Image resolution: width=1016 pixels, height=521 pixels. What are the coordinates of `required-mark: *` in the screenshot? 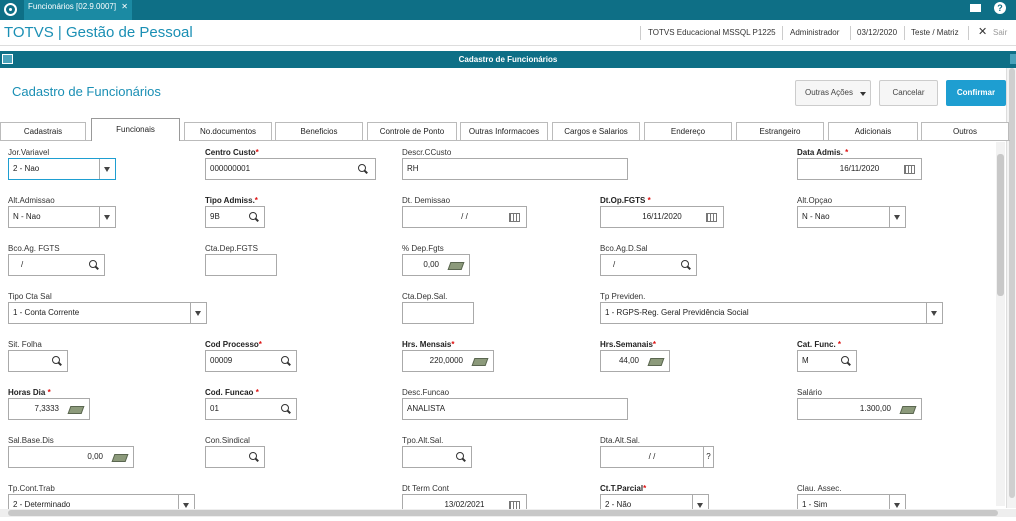 It's located at (257, 152).